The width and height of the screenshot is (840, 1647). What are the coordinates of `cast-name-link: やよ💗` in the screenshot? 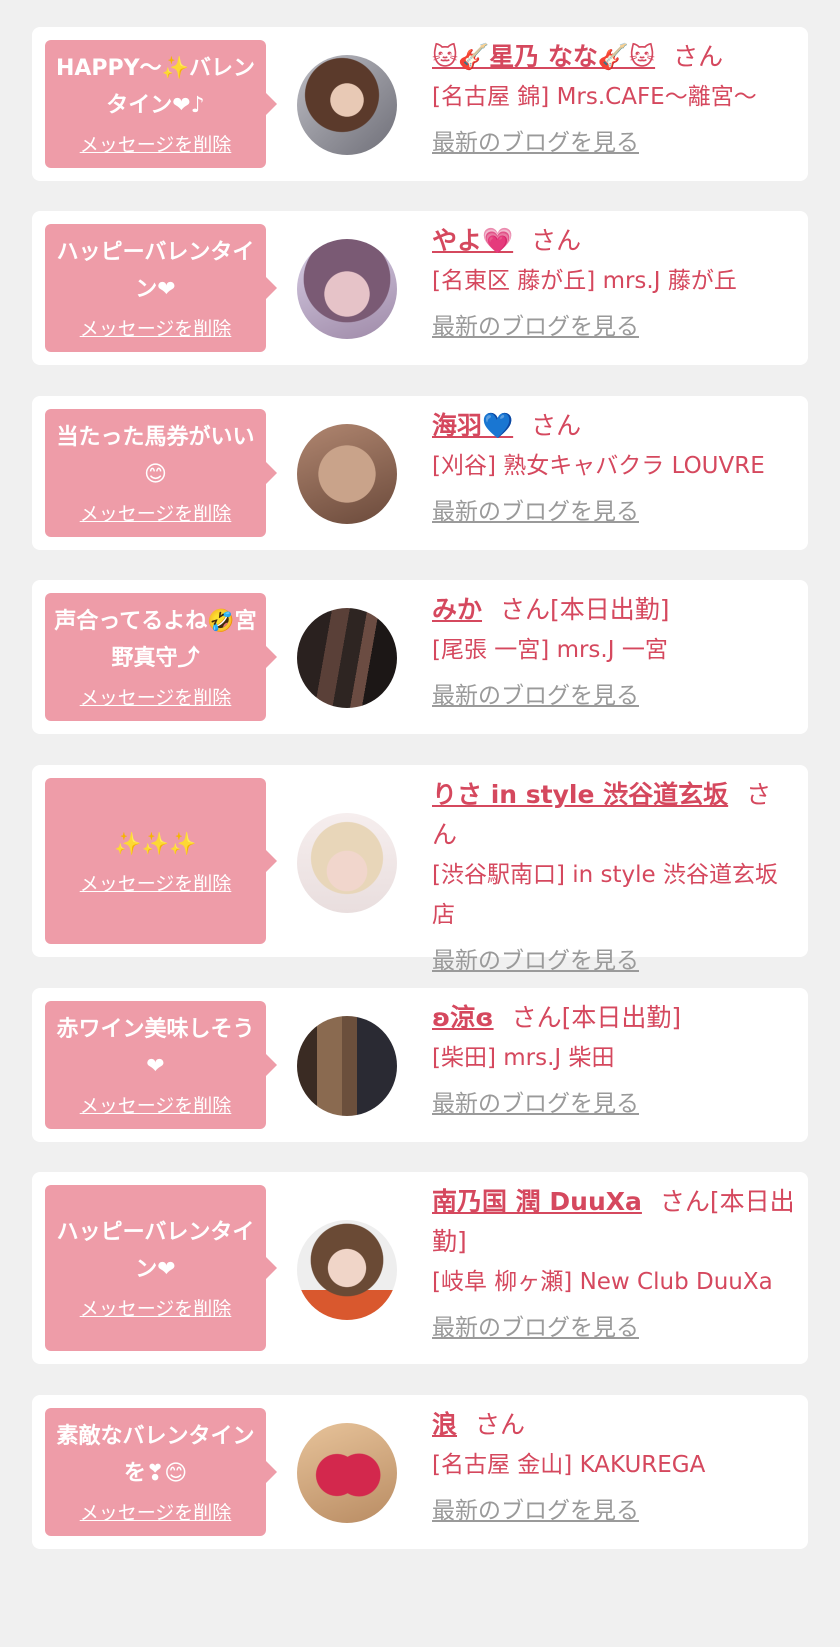 It's located at (472, 240).